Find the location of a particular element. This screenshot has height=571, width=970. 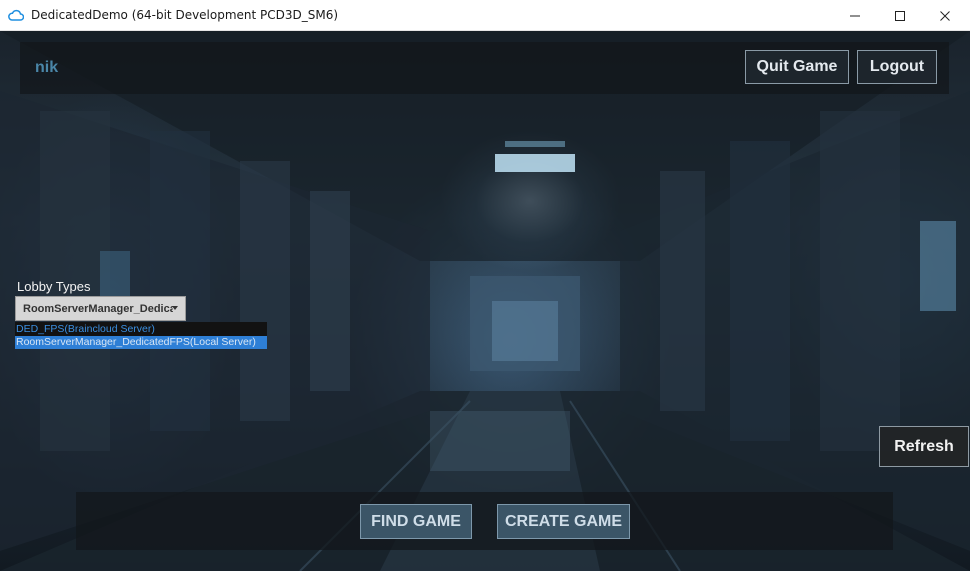

lobby-type-select: RoomServerManager_Dedicat is located at coordinates (100, 308).